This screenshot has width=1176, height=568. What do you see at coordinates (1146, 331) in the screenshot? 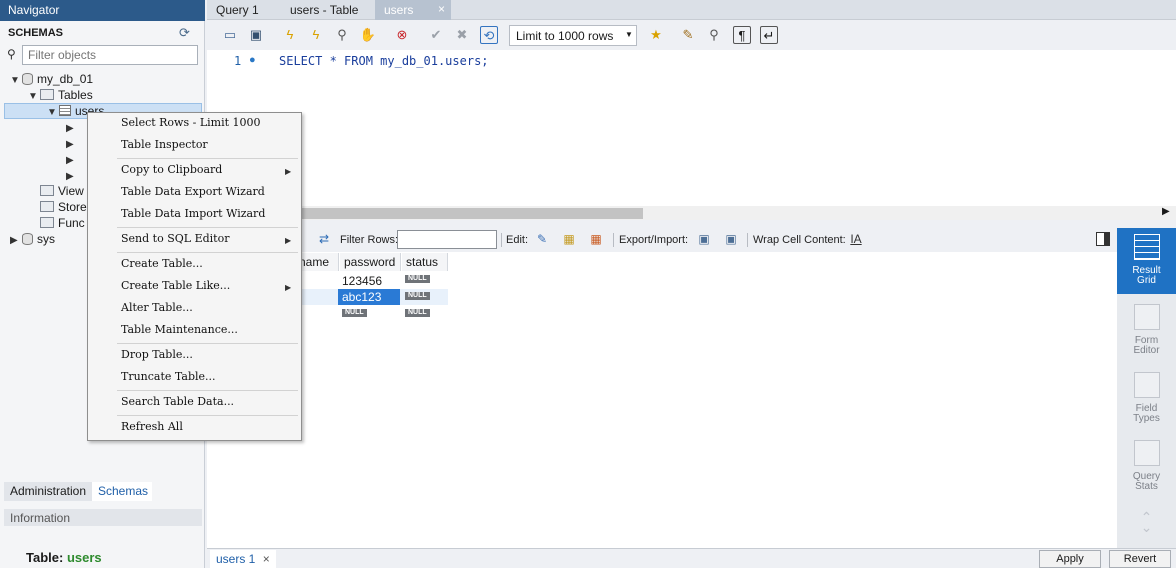
I see `form-editor-button: Form Editor` at bounding box center [1146, 331].